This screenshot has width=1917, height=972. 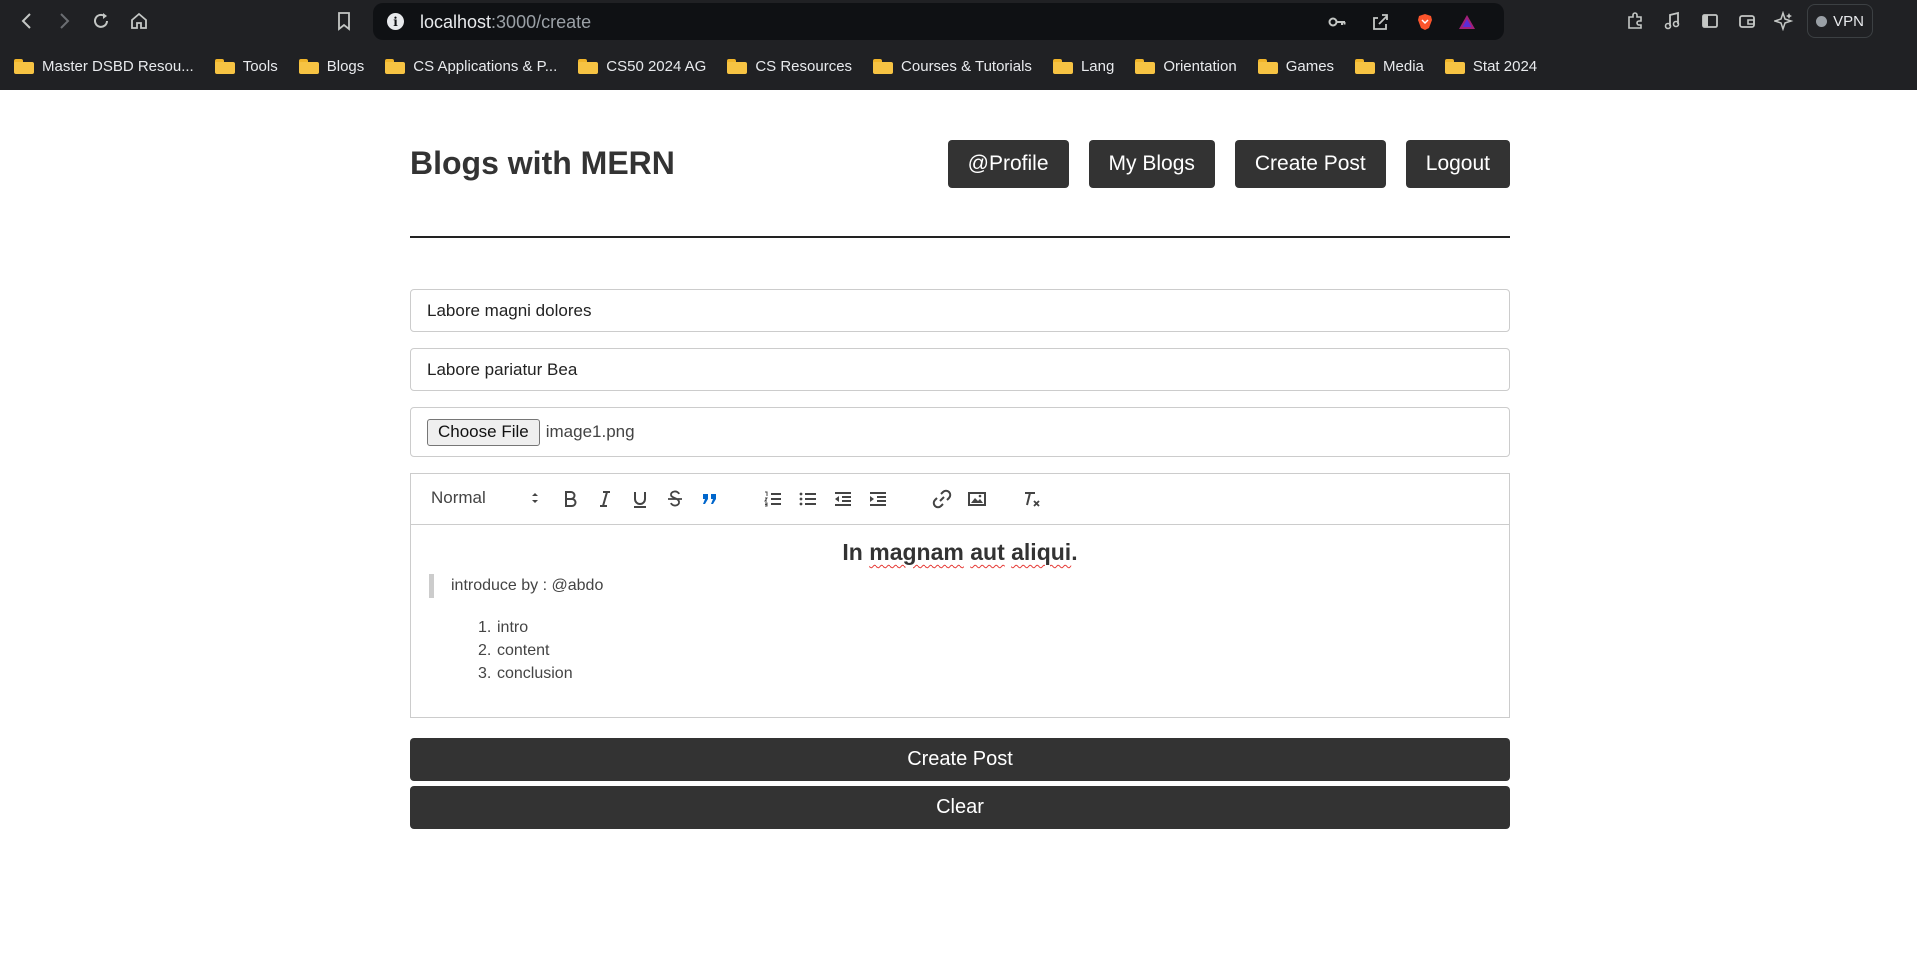 What do you see at coordinates (1425, 22) in the screenshot?
I see `brave-shields-icon` at bounding box center [1425, 22].